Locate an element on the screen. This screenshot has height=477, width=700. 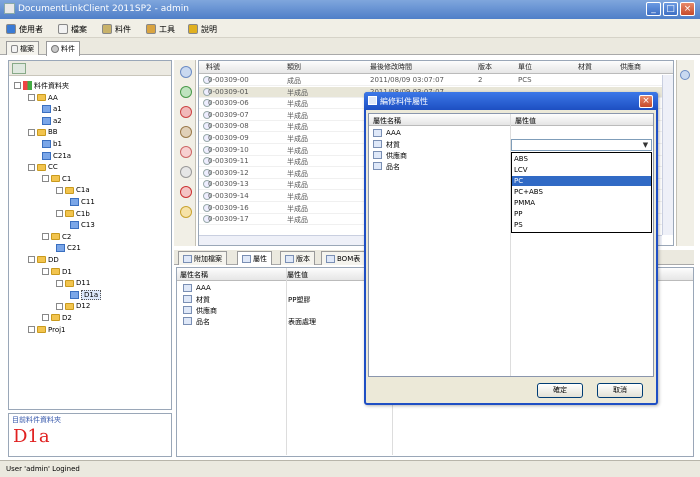
dialog-property-row: AAA is located at coordinates (511, 133).